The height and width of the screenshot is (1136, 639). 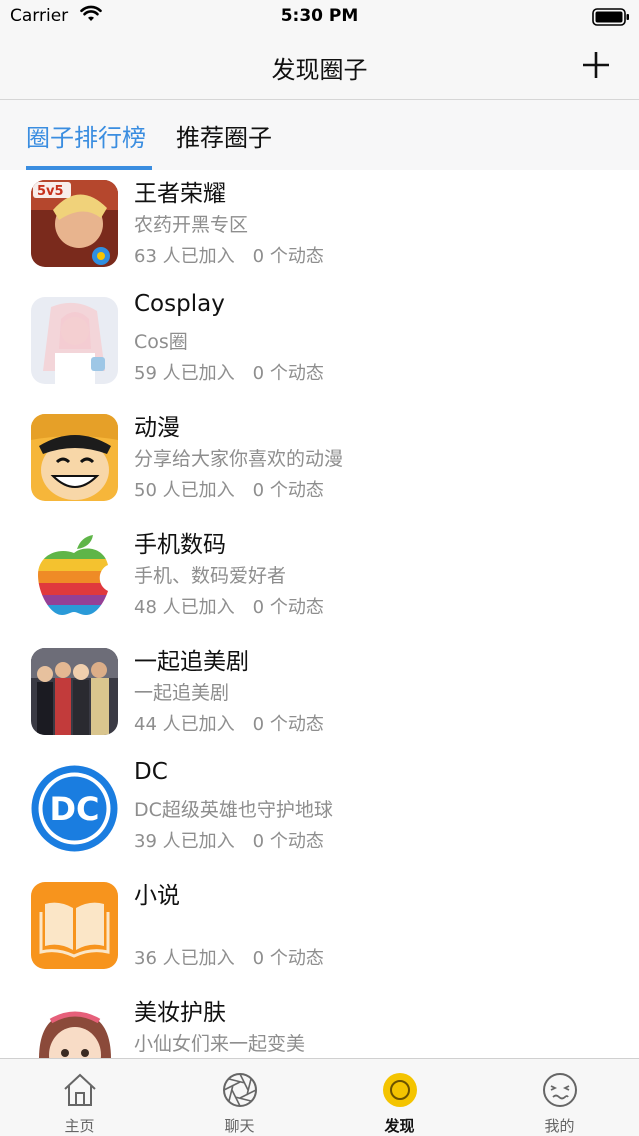 I want to click on tab-recommended: 推荐圈子, so click(x=224, y=135).